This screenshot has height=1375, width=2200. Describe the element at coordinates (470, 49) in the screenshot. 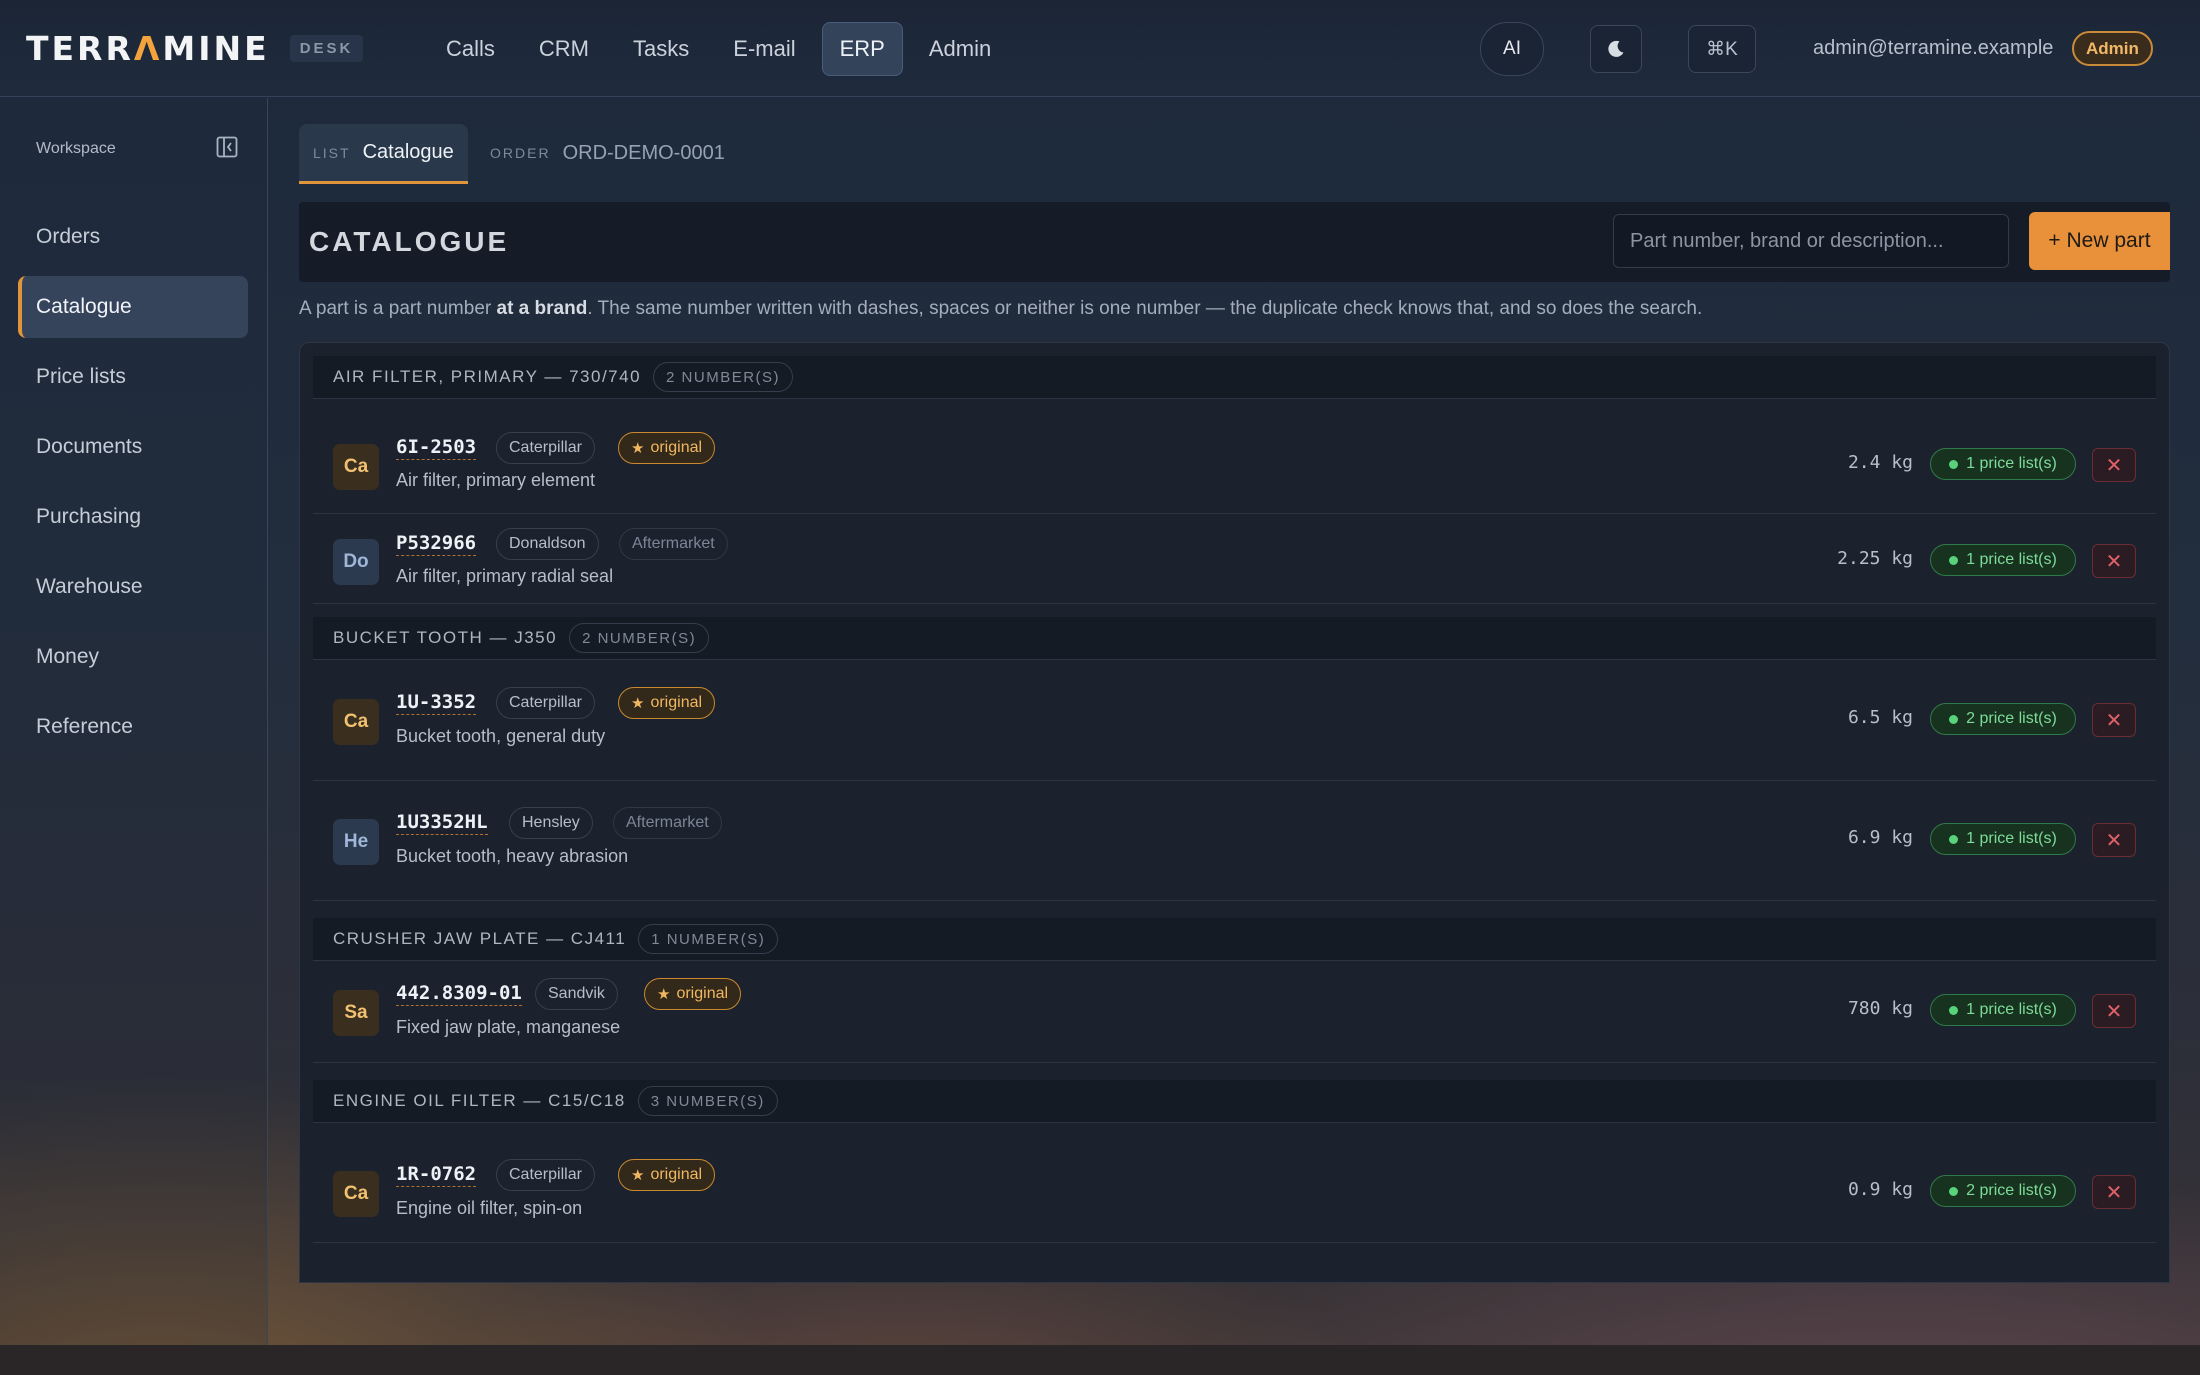

I see `nav-calls: Calls` at that location.